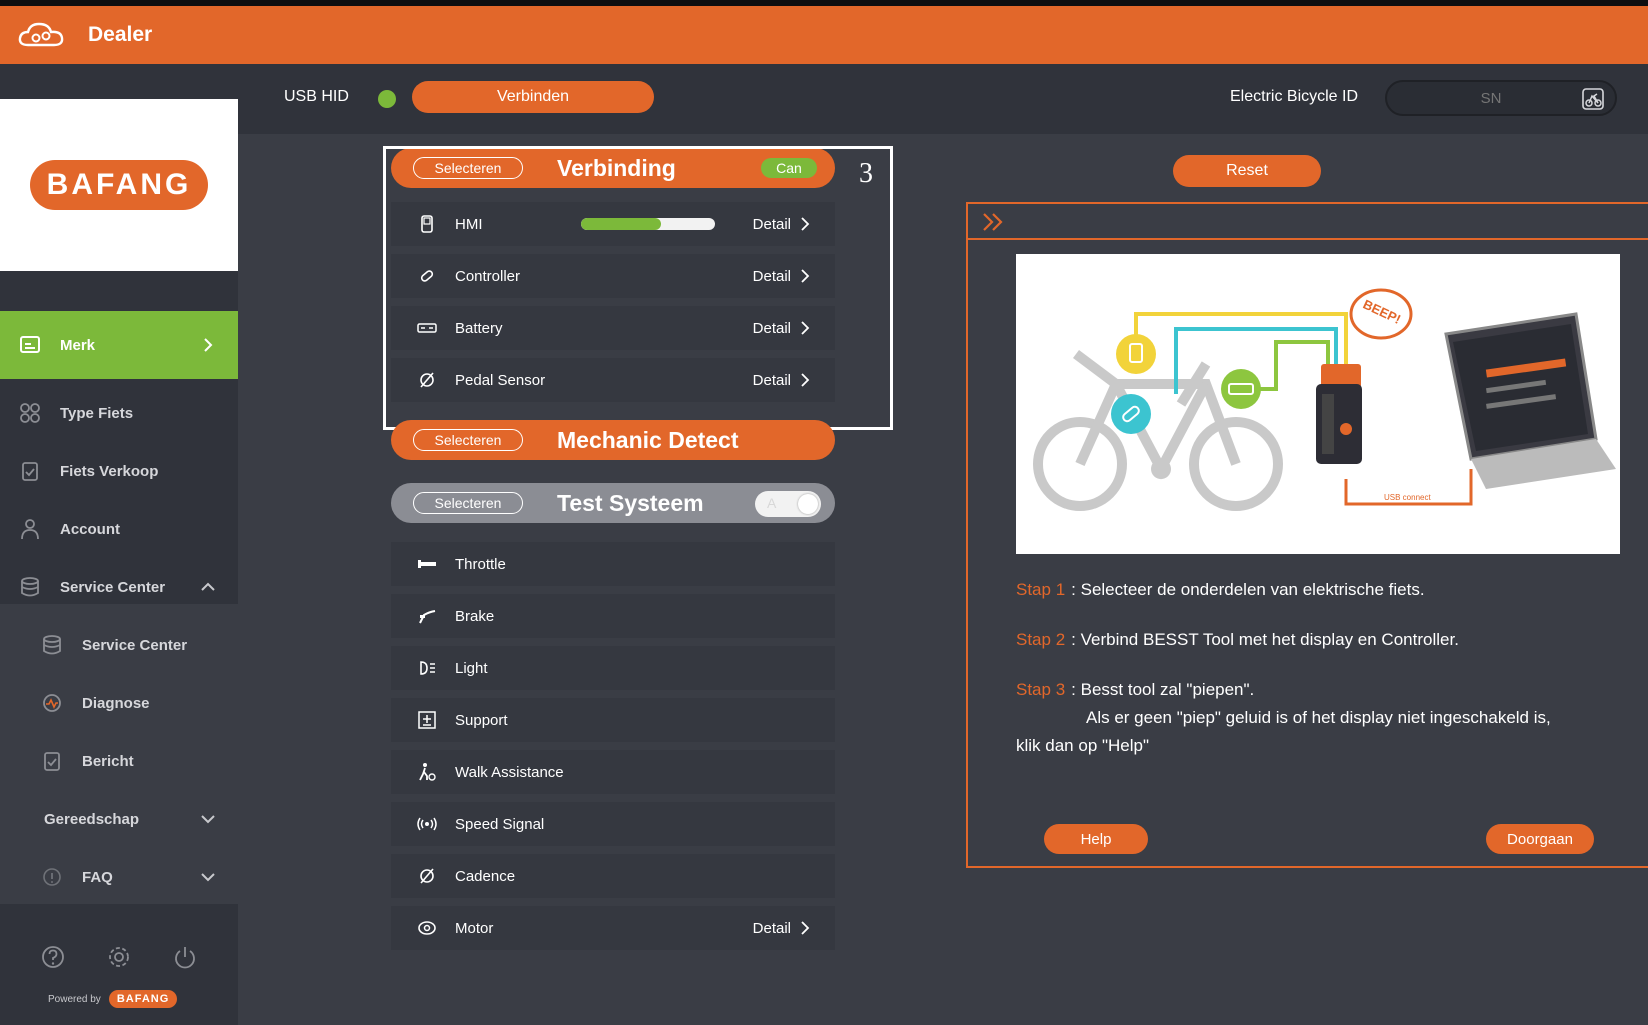 This screenshot has height=1025, width=1648. Describe the element at coordinates (97, 877) in the screenshot. I see `sidebar-item-label: FAQ` at that location.